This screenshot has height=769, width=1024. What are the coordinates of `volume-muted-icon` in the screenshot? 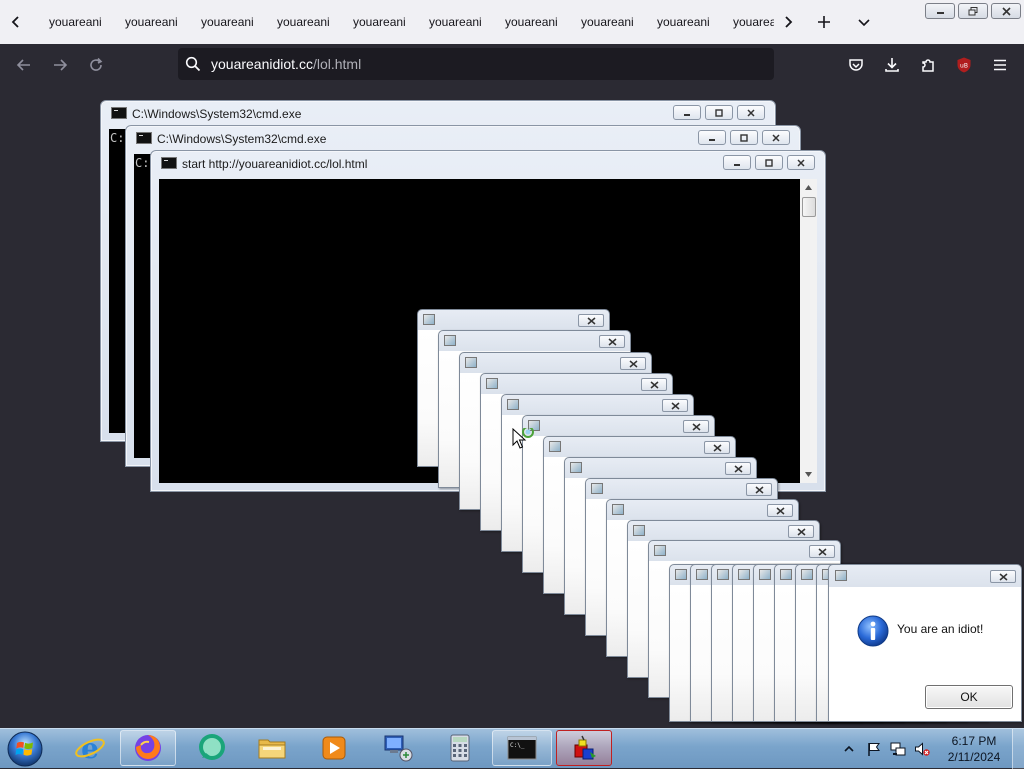 It's located at (922, 749).